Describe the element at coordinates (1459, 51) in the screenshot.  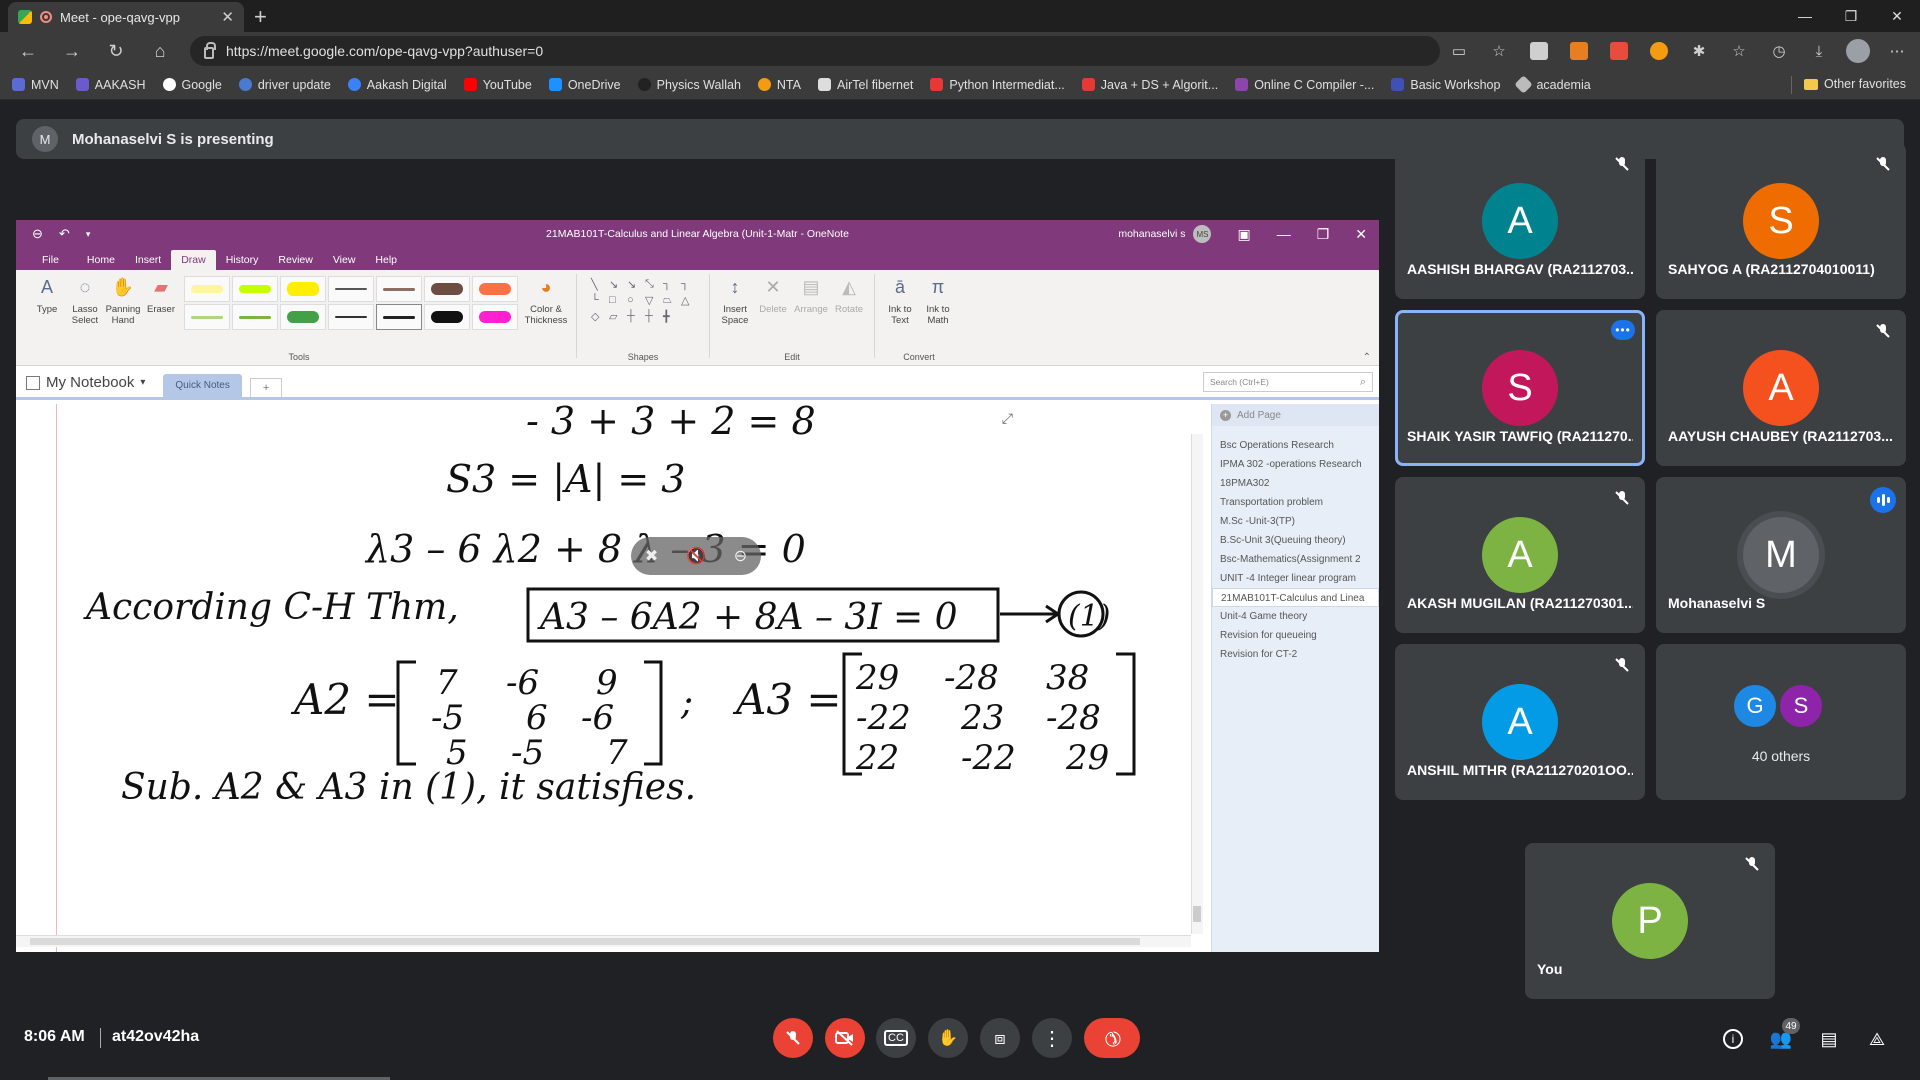
I see `camera-icon: ▭` at that location.